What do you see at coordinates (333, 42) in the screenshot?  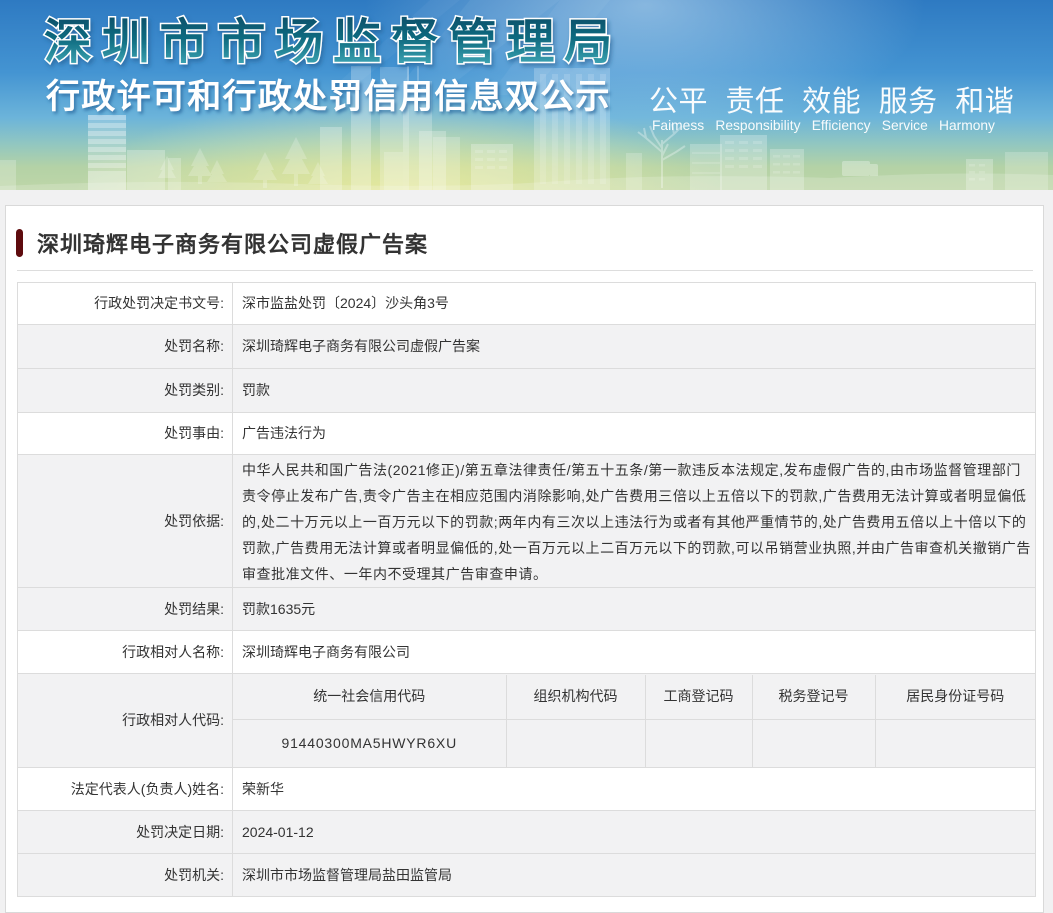 I see `svg-text: 深圳市市场监督管理局` at bounding box center [333, 42].